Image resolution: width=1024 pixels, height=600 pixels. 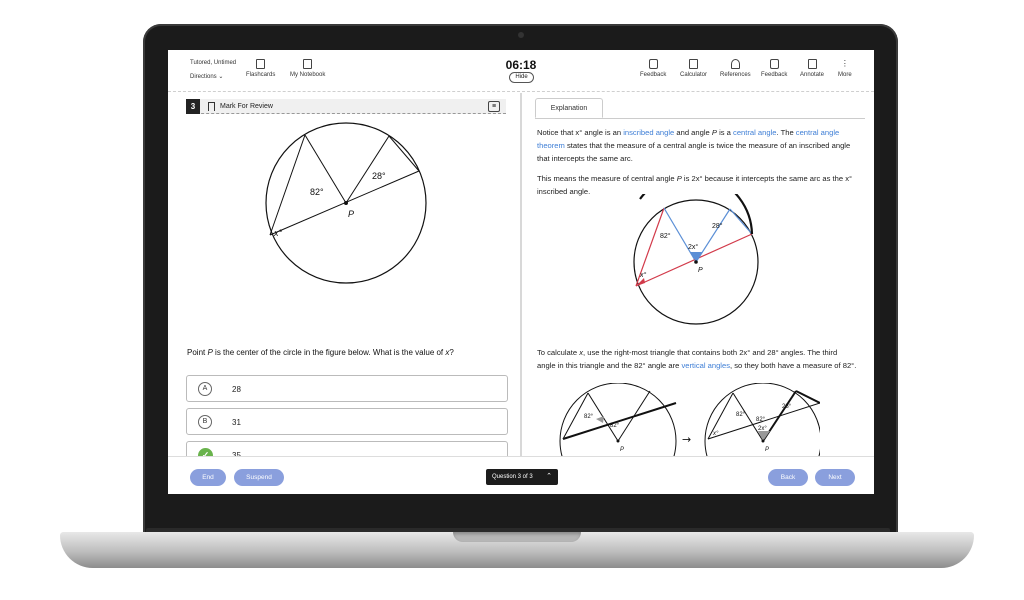 I want to click on right-angle-2x: 2x°, so click(x=762, y=429).